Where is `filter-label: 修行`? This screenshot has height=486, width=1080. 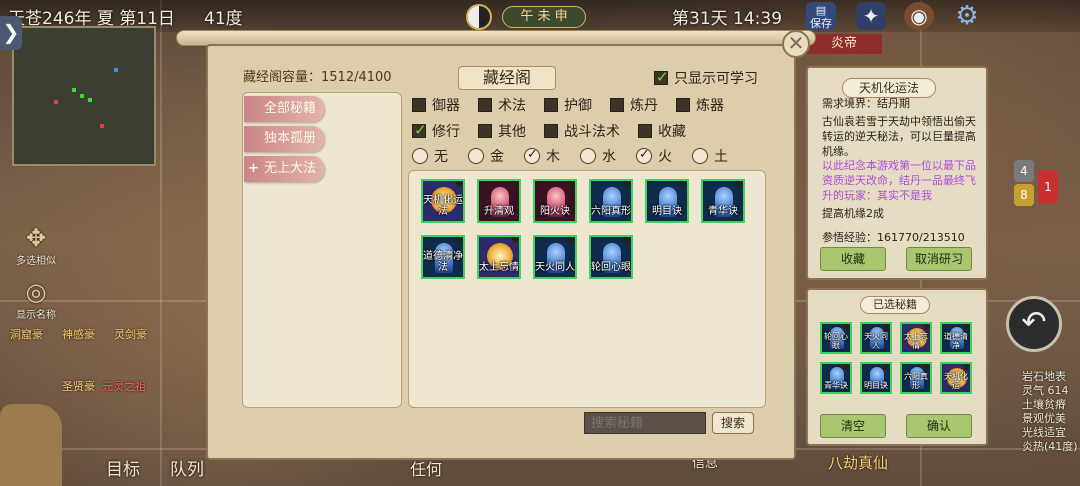 filter-label: 修行 is located at coordinates (446, 132).